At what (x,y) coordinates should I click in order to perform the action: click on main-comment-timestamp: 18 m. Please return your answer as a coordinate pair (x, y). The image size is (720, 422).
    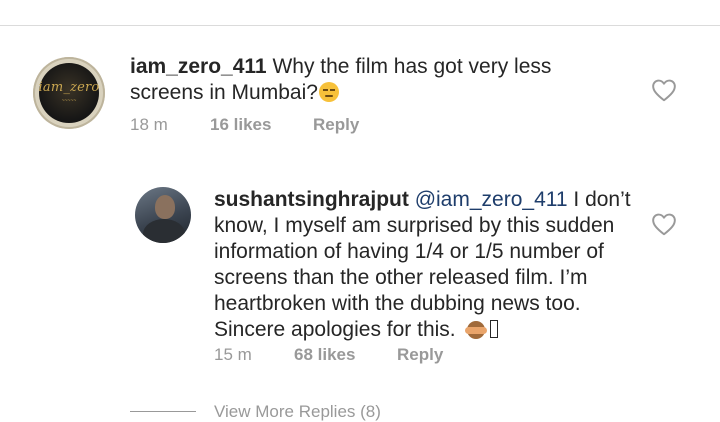
    Looking at the image, I should click on (149, 124).